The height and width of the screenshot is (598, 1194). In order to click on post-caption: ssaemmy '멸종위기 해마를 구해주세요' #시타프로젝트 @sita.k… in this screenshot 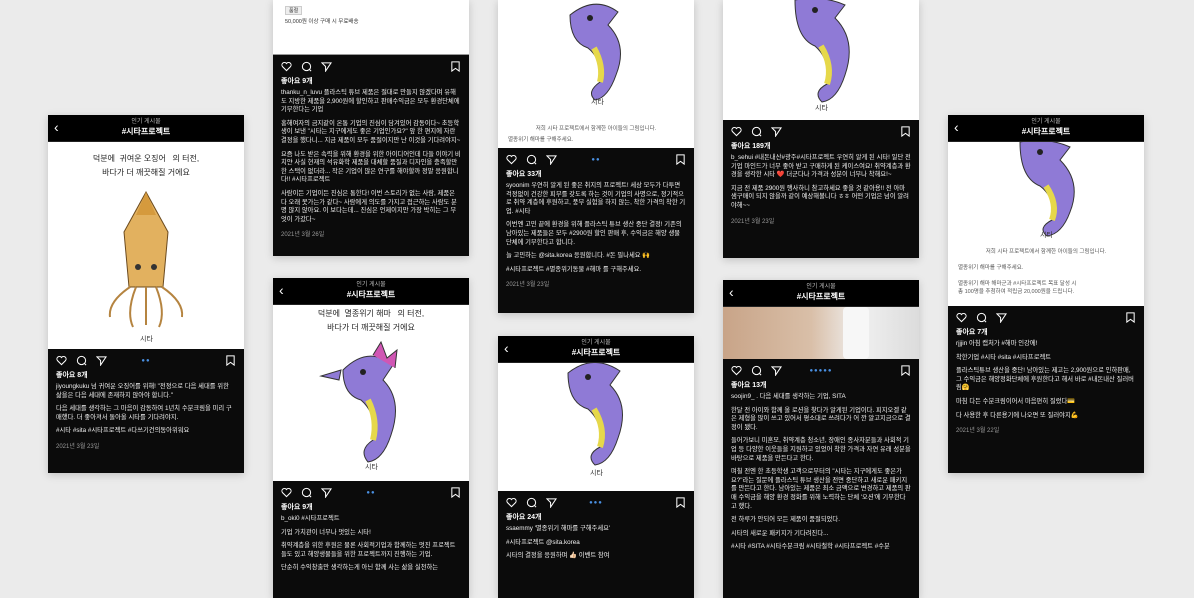, I will do `click(558, 542)`.